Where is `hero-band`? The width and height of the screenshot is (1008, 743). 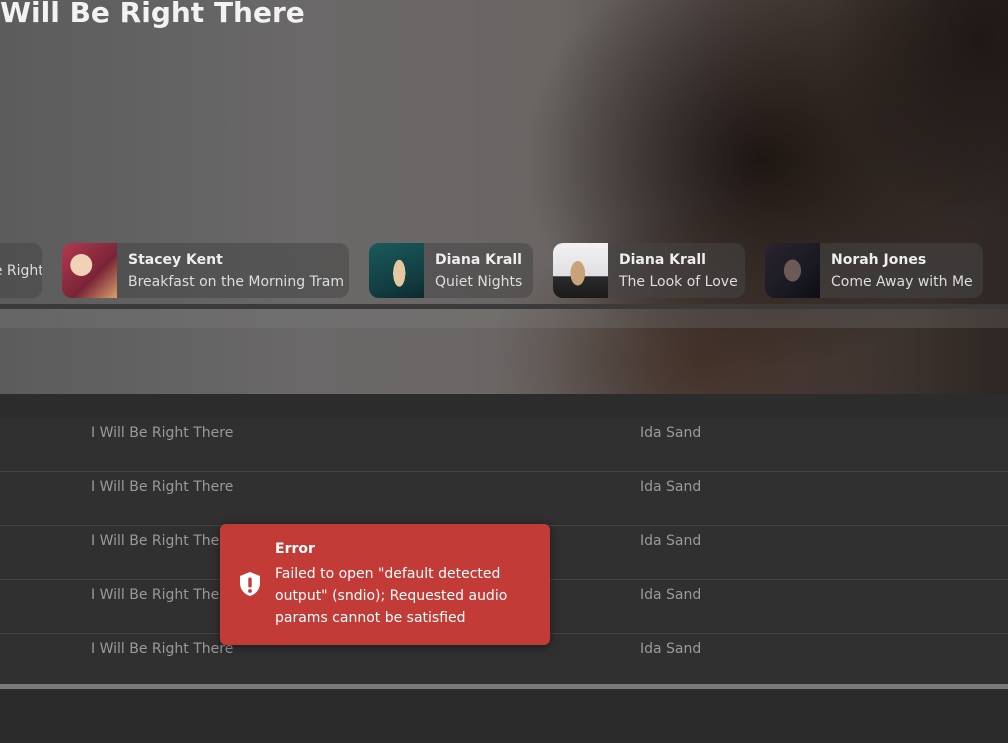
hero-band is located at coordinates (504, 318).